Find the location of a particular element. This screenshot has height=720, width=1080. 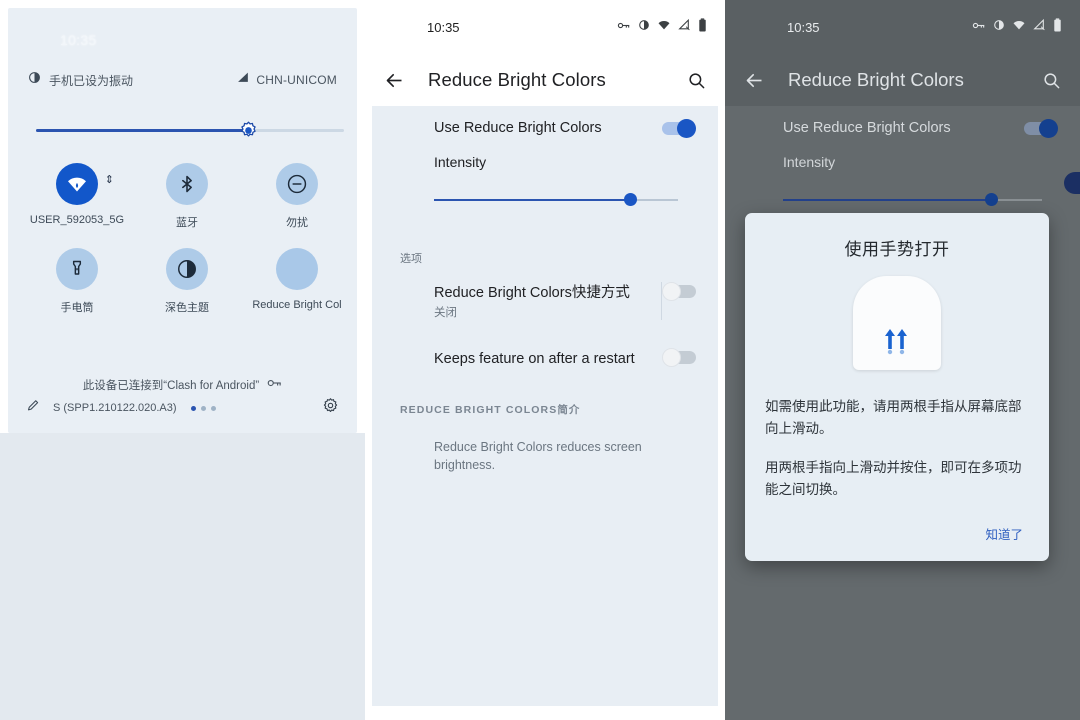

intensity-label: Intensity is located at coordinates (809, 162).